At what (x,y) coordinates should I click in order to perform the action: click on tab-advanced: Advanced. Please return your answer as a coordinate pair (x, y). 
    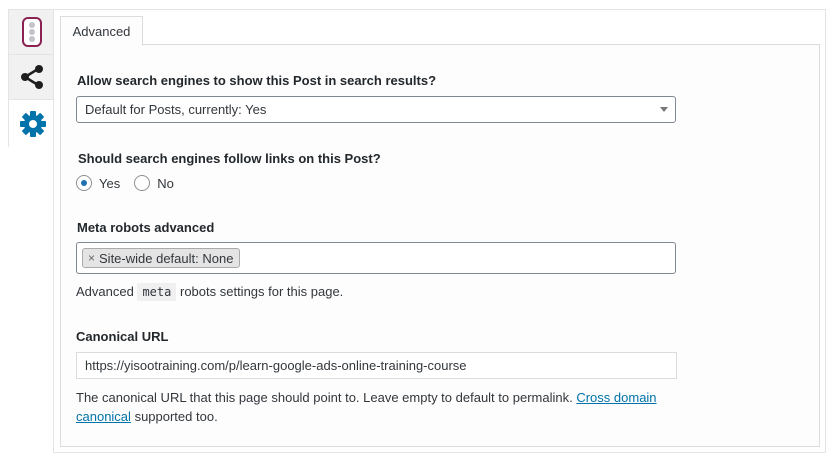
    Looking at the image, I should click on (101, 31).